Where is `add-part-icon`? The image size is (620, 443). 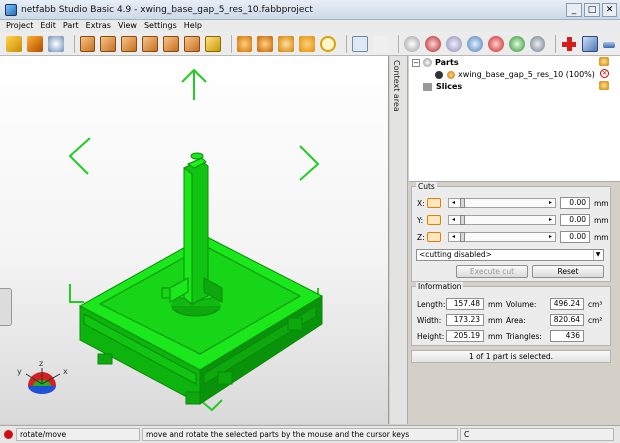
add-part-icon is located at coordinates (34, 43).